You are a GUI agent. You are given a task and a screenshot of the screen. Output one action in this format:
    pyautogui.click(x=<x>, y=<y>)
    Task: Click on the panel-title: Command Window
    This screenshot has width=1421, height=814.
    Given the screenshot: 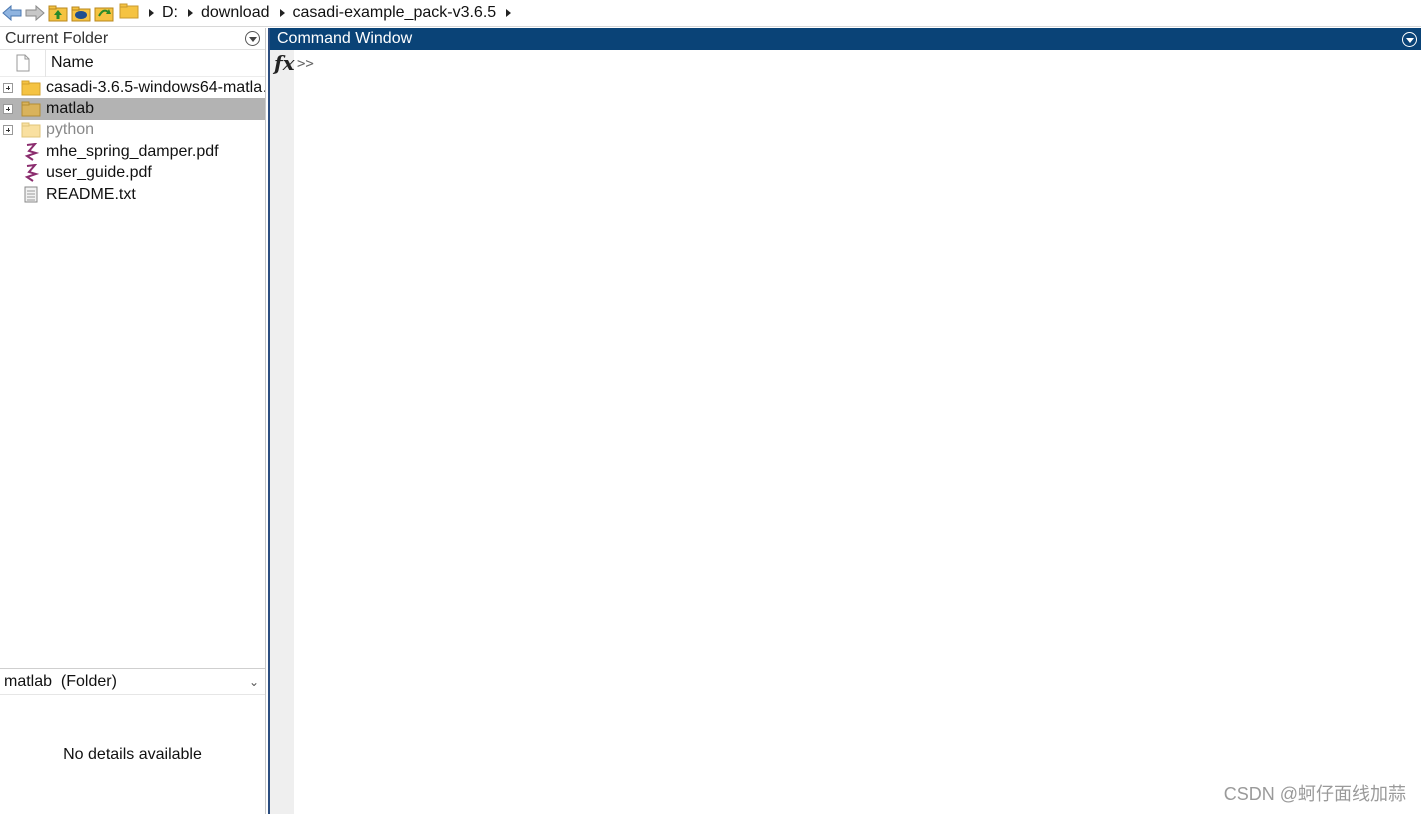 What is the action you would take?
    pyautogui.click(x=345, y=38)
    